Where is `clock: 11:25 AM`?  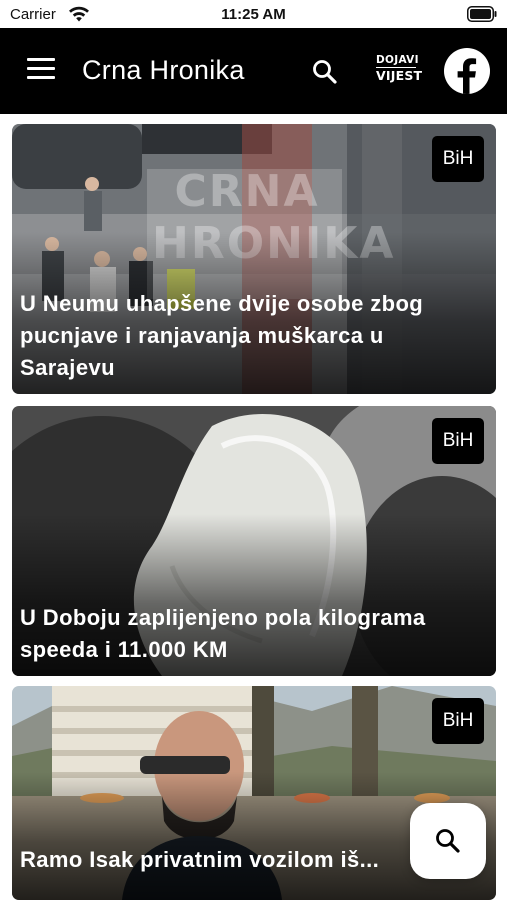
clock: 11:25 AM is located at coordinates (253, 14).